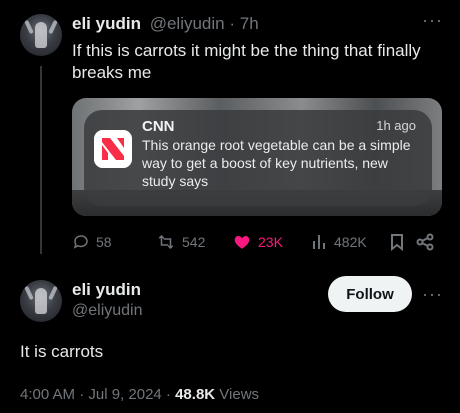 This screenshot has height=413, width=460. Describe the element at coordinates (242, 242) in the screenshot. I see `heart-icon` at that location.